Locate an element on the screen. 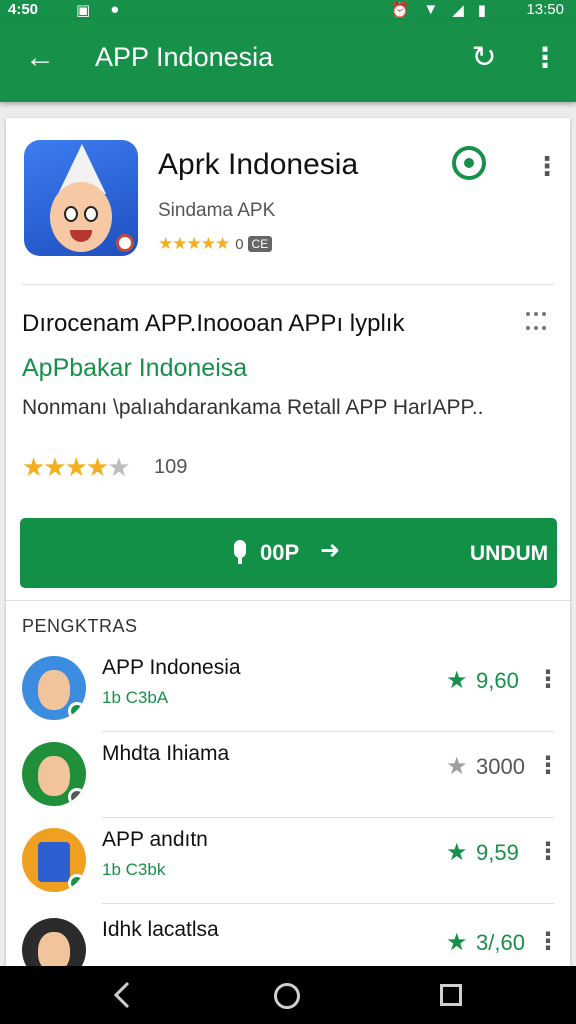 The height and width of the screenshot is (1024, 576). page-title: APP Indonesia is located at coordinates (184, 57).